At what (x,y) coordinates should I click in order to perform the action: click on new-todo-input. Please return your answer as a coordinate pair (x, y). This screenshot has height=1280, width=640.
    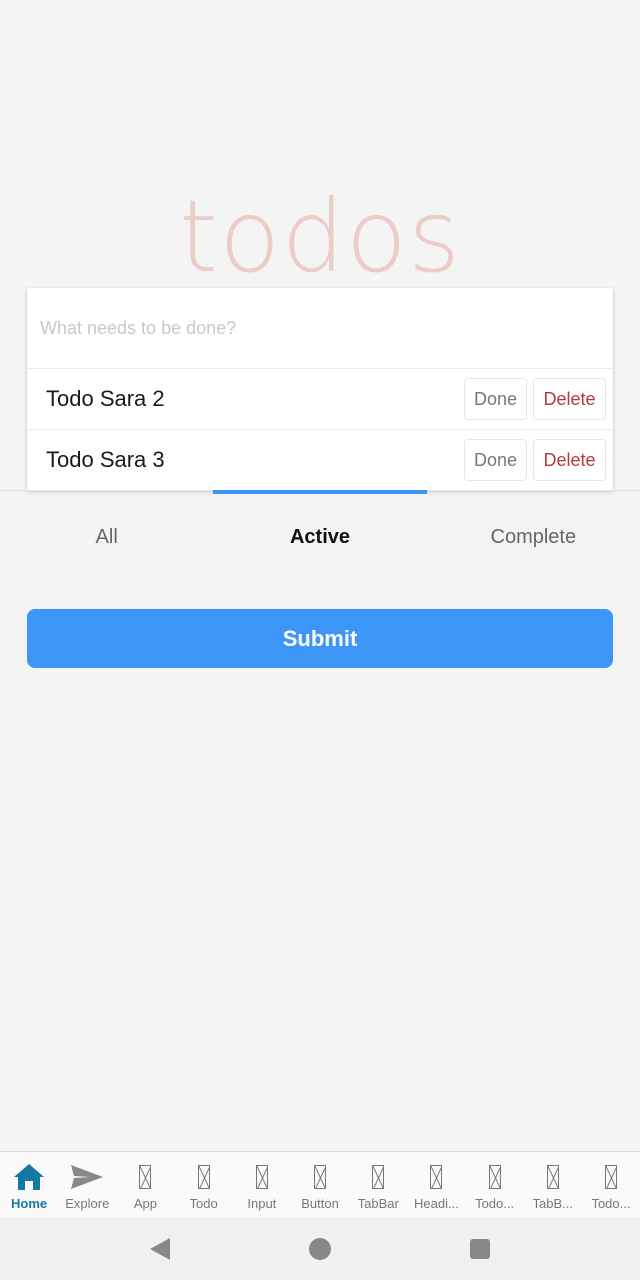
    Looking at the image, I should click on (320, 328).